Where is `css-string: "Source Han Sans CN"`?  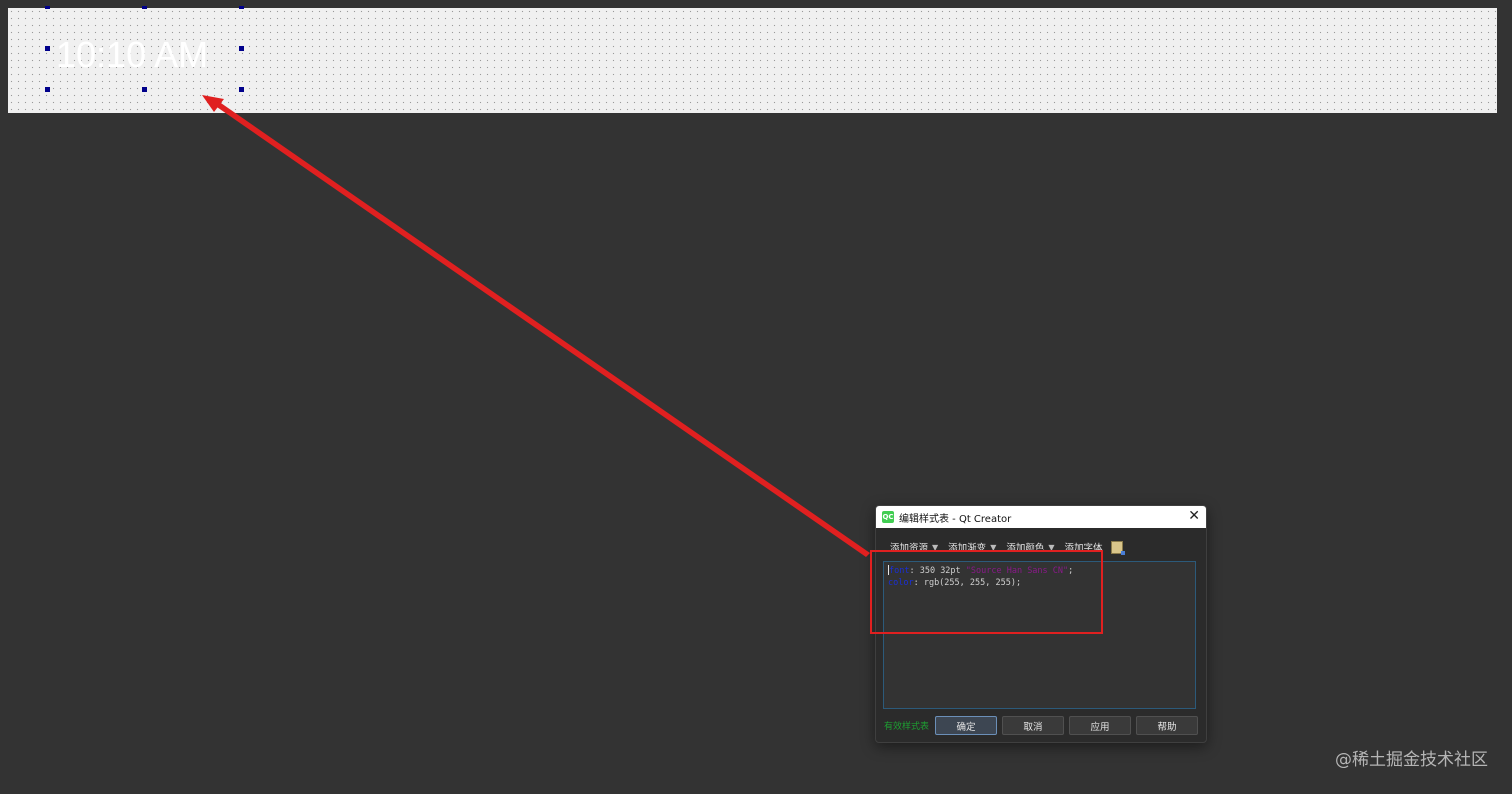
css-string: "Source Han Sans CN" is located at coordinates (1017, 571).